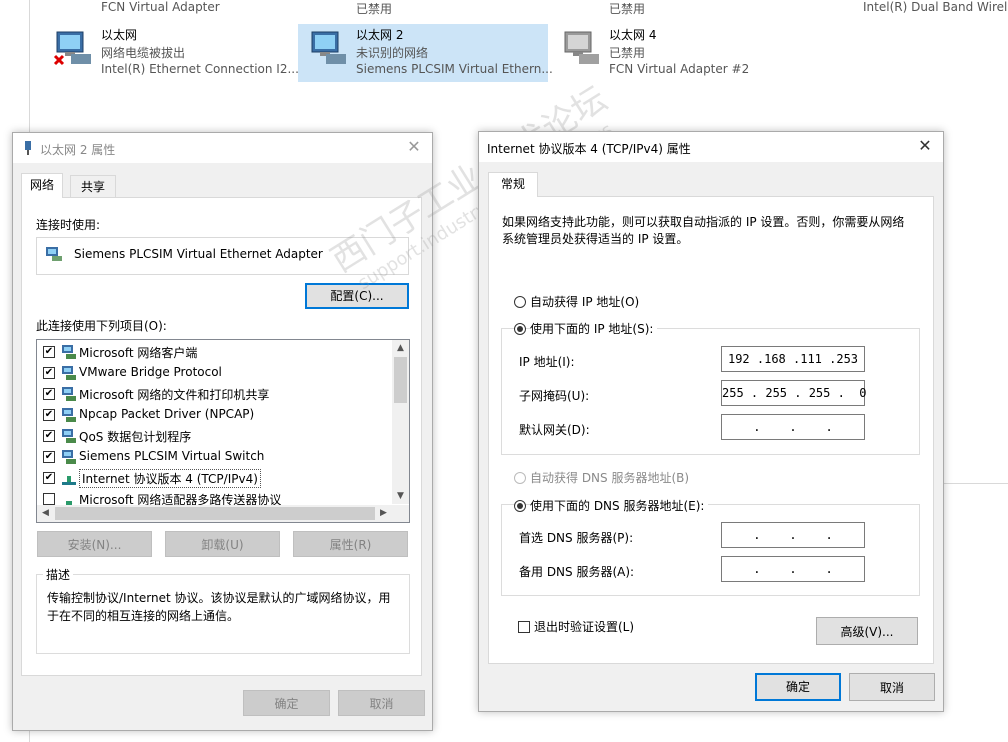 This screenshot has height=742, width=1008. Describe the element at coordinates (374, 9) in the screenshot. I see `top-adapter-2: 已禁用` at that location.